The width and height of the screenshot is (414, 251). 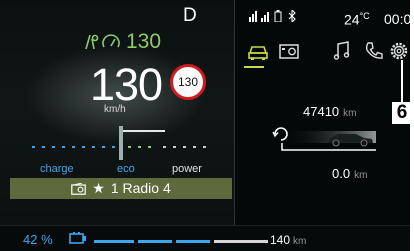 What do you see at coordinates (323, 15) in the screenshot?
I see `status-bar: 24°C 00:0` at bounding box center [323, 15].